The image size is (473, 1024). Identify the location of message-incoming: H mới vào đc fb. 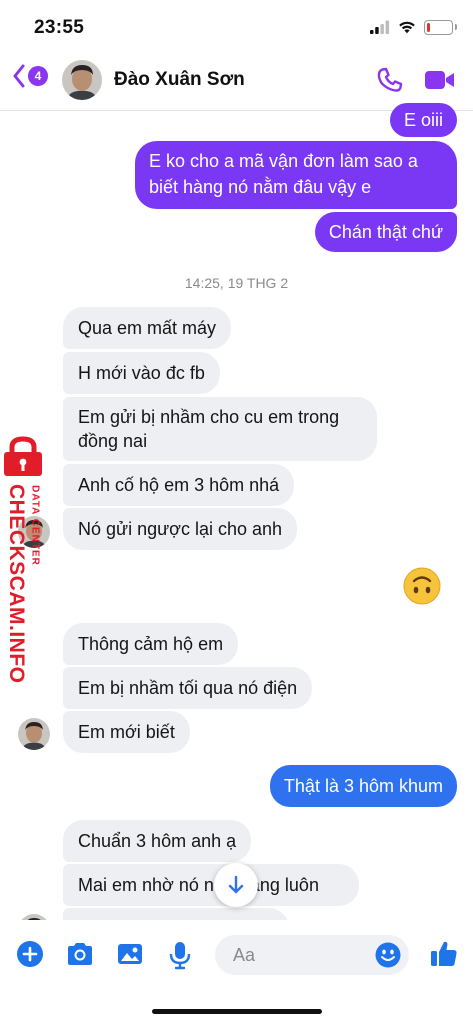
(141, 373).